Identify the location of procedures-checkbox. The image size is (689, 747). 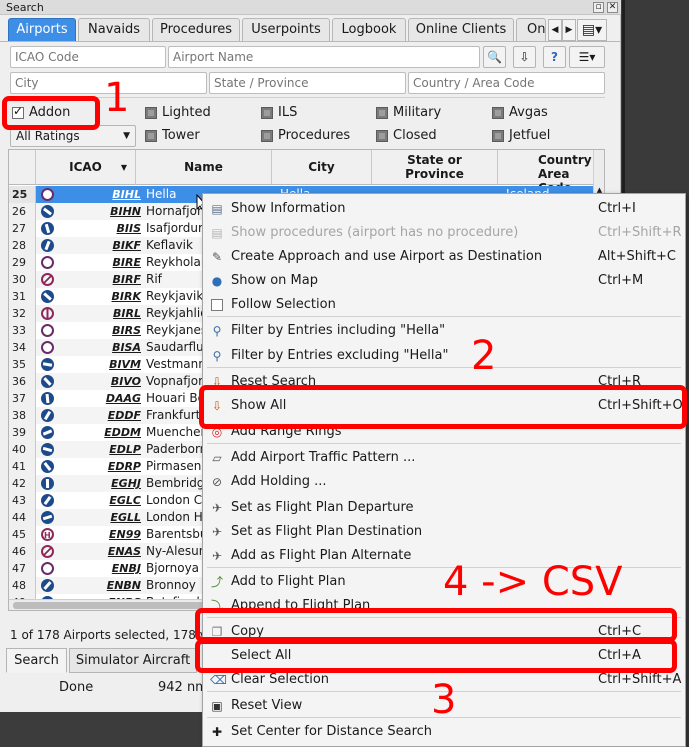
(267, 136).